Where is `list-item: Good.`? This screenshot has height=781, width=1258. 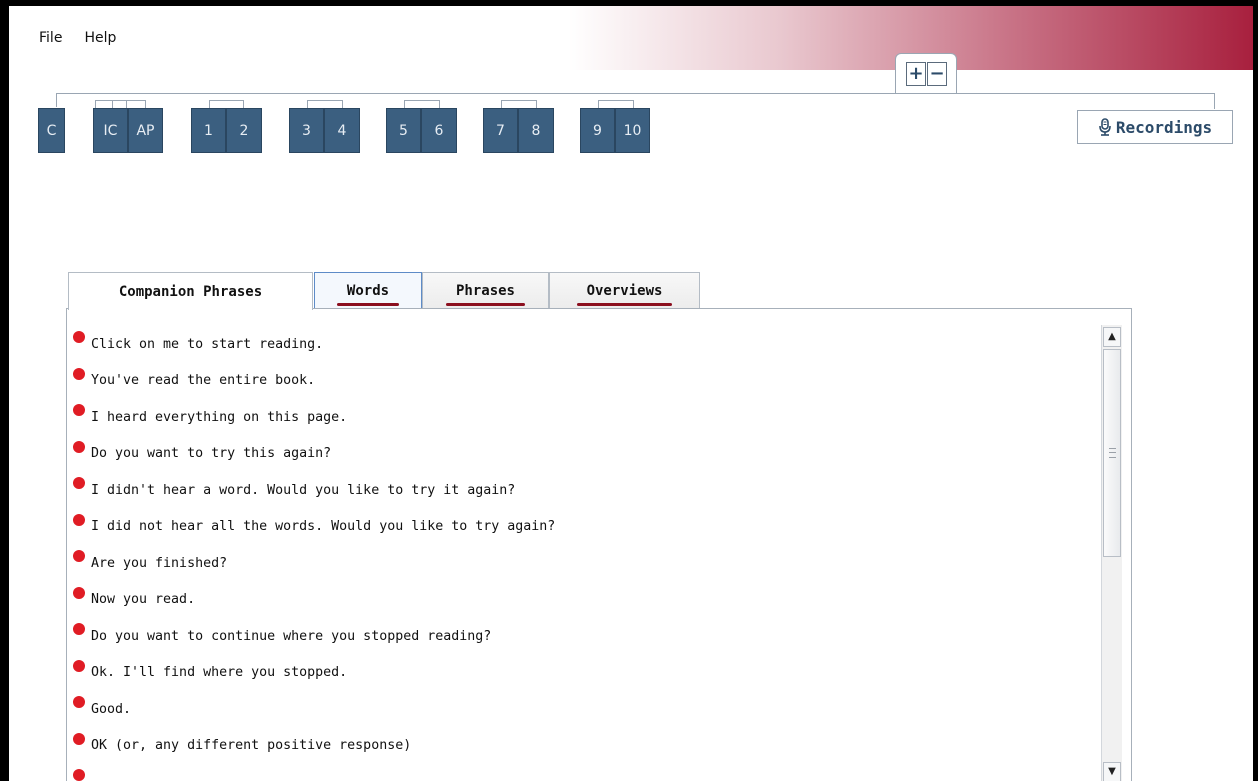
list-item: Good. is located at coordinates (584, 709).